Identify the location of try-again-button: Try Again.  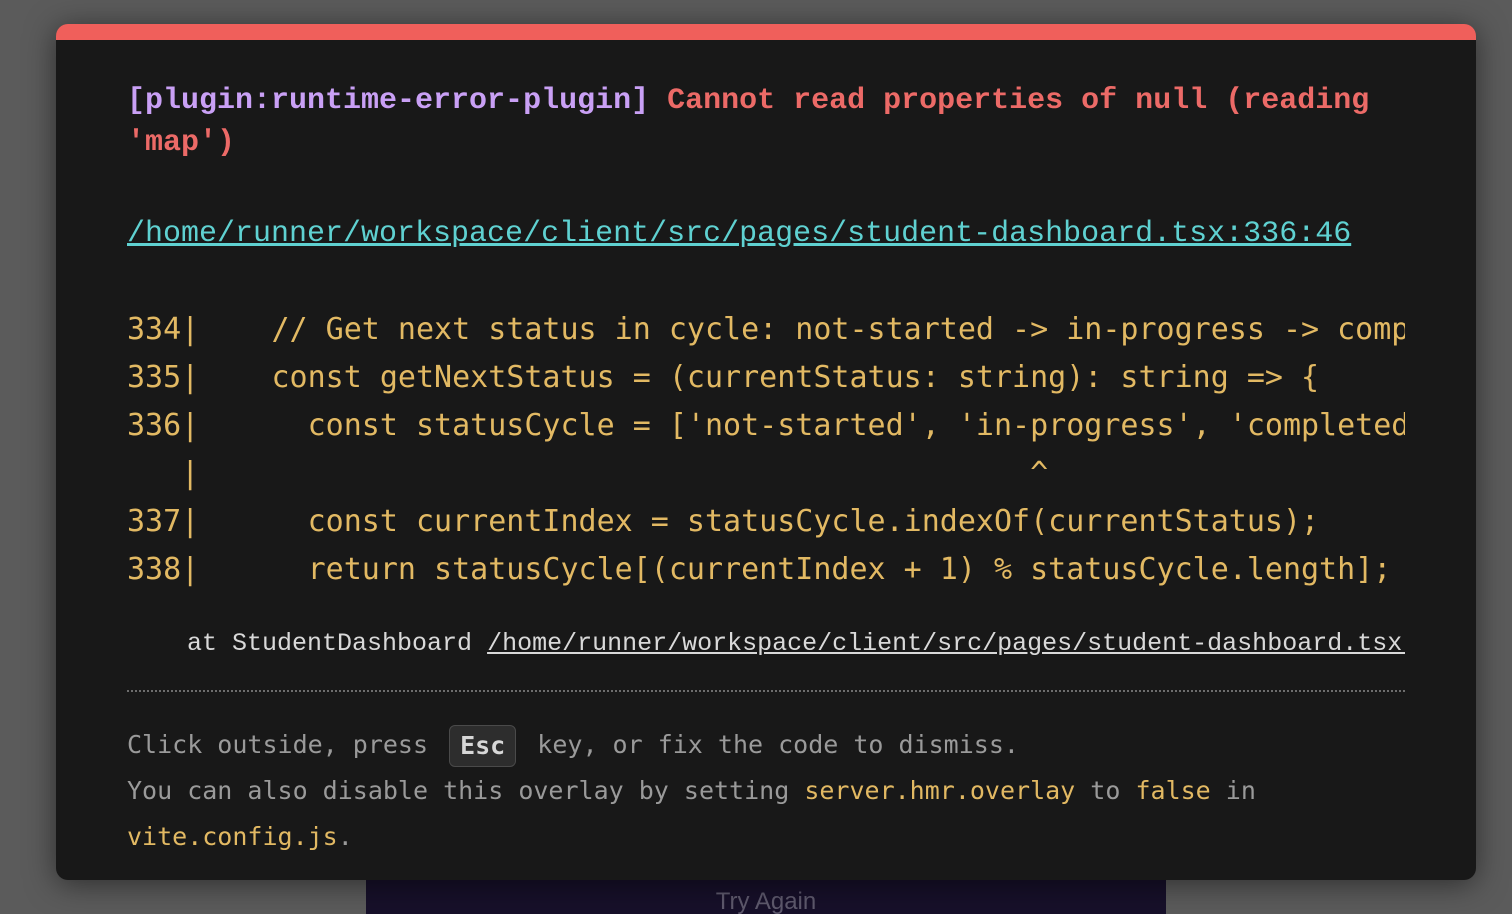
(766, 897).